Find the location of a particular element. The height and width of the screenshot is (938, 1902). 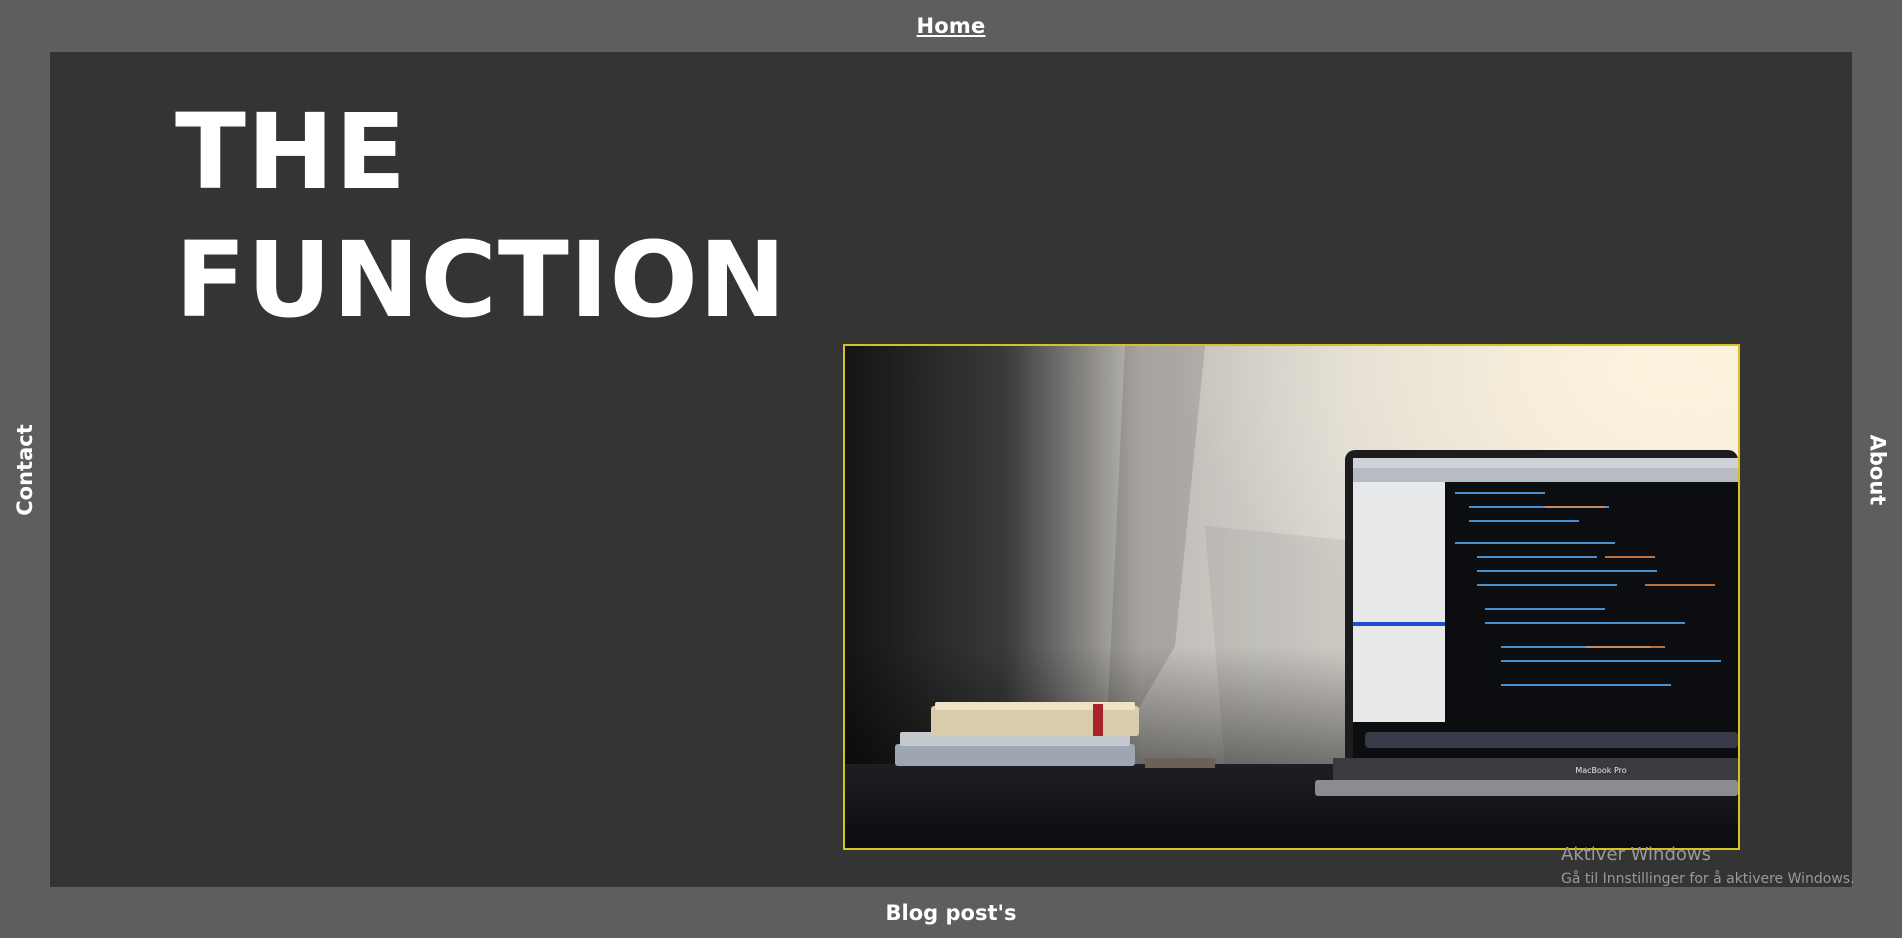

title-line-2: FUNCTION is located at coordinates (481, 280).